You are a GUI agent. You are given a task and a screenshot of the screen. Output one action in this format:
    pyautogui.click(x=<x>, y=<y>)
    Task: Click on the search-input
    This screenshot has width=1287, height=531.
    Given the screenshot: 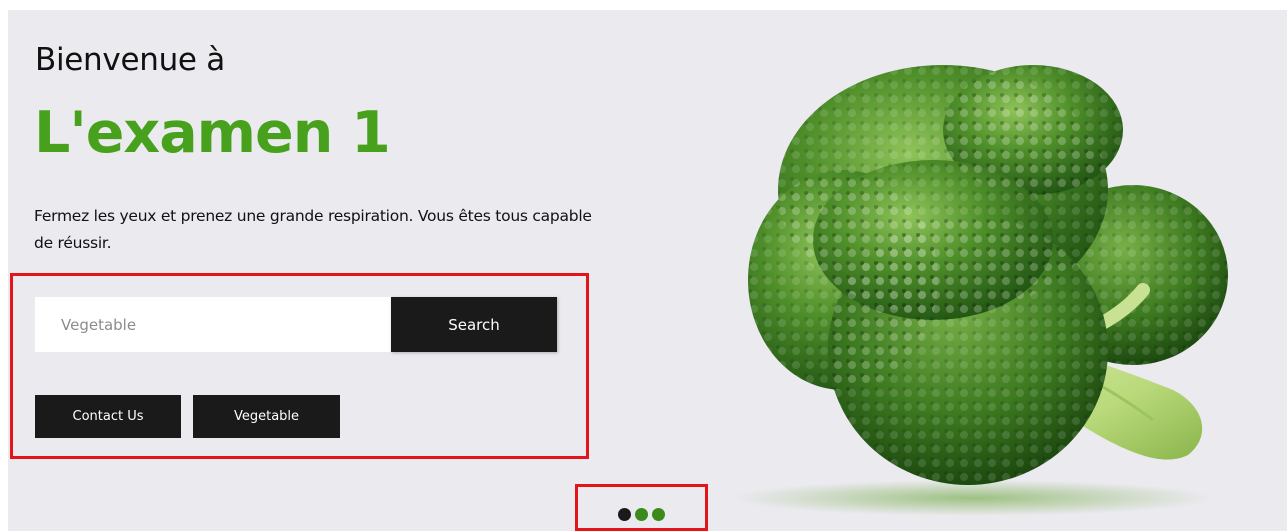 What is the action you would take?
    pyautogui.click(x=213, y=324)
    